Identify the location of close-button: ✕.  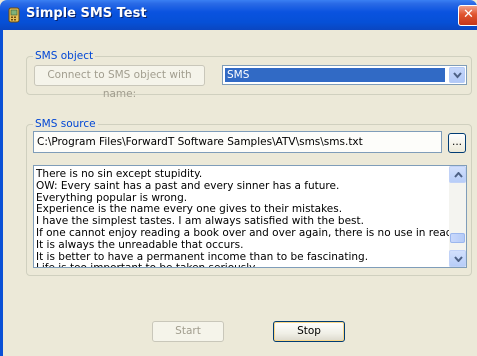
(467, 15).